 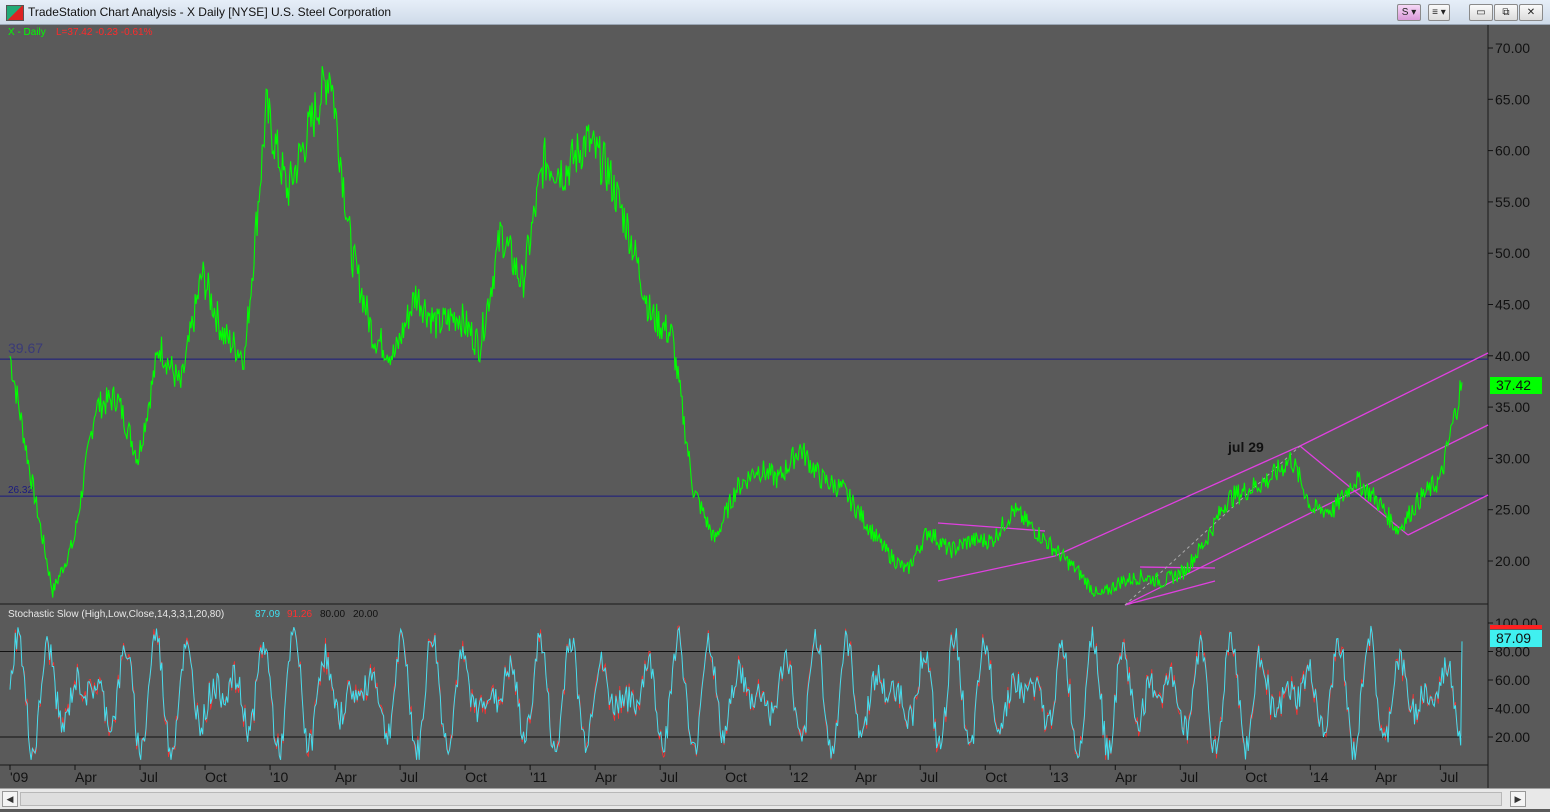 What do you see at coordinates (1512, 709) in the screenshot?
I see `stochastic-tick-label: 40.00` at bounding box center [1512, 709].